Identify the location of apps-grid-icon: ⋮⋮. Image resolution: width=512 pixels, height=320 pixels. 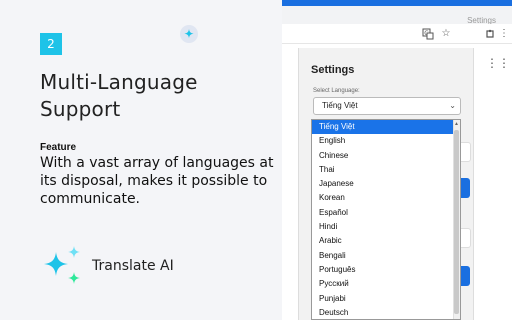
(498, 63).